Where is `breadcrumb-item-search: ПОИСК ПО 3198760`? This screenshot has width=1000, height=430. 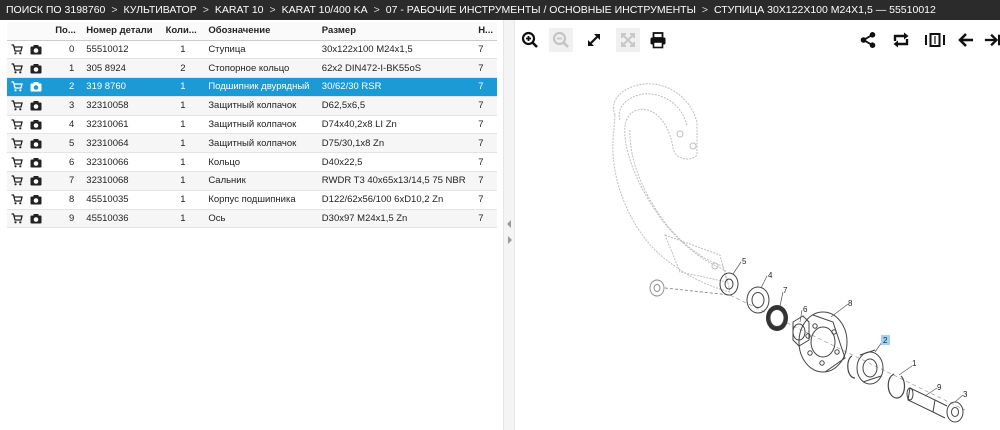 breadcrumb-item-search: ПОИСК ПО 3198760 is located at coordinates (55, 10).